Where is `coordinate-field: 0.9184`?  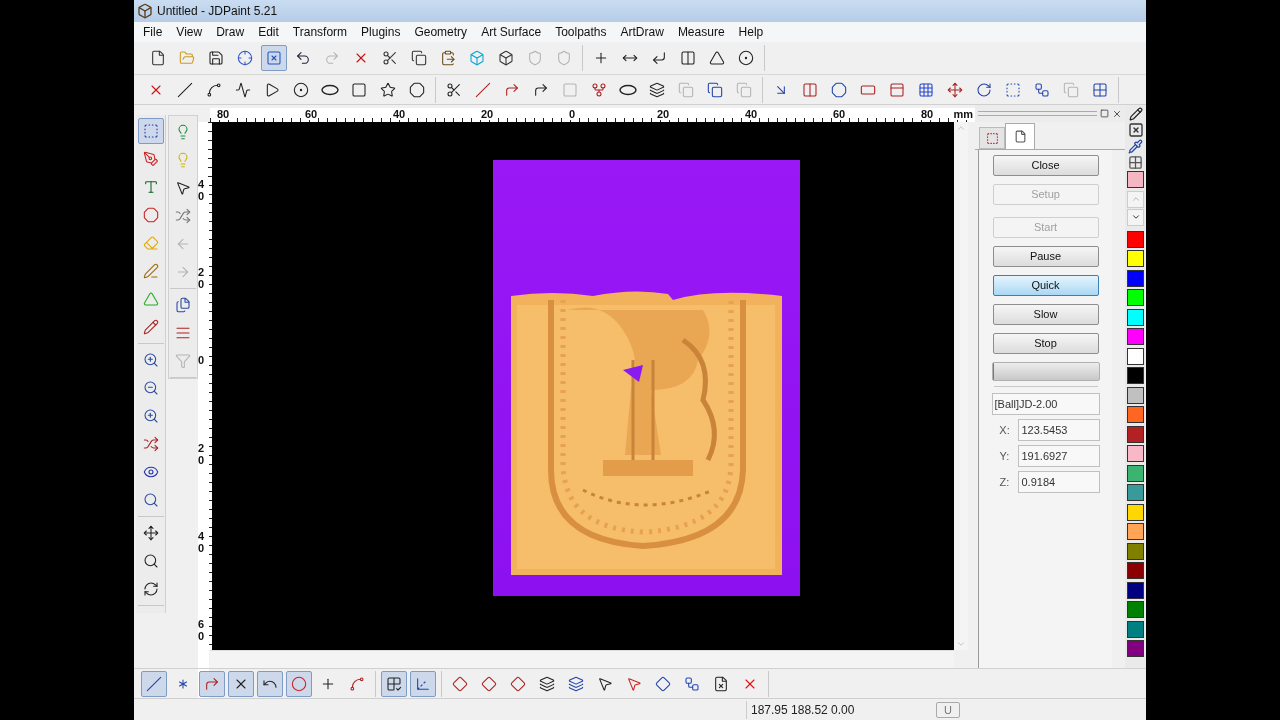
coordinate-field: 0.9184 is located at coordinates (1058, 482).